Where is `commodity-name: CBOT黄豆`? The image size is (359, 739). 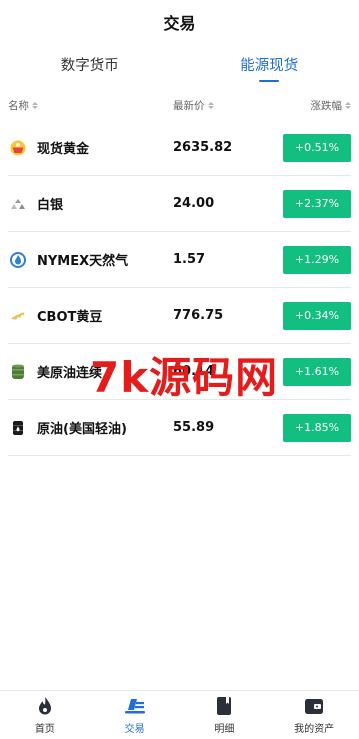
commodity-name: CBOT黄豆 is located at coordinates (70, 317).